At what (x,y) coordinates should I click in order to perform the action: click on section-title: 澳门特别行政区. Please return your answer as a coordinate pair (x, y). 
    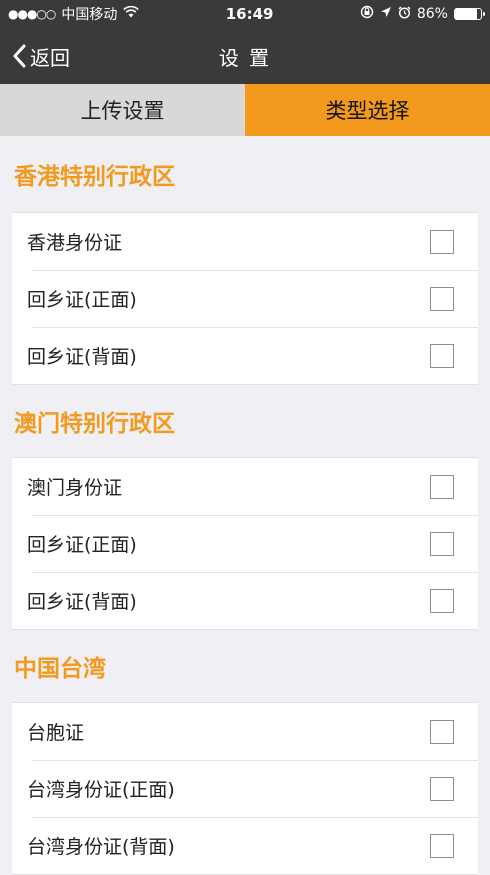
    Looking at the image, I should click on (94, 424).